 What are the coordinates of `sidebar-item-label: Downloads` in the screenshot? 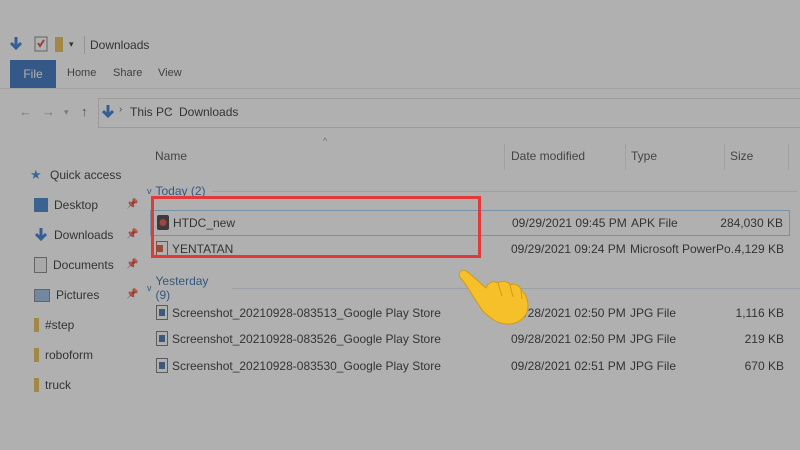 It's located at (84, 235).